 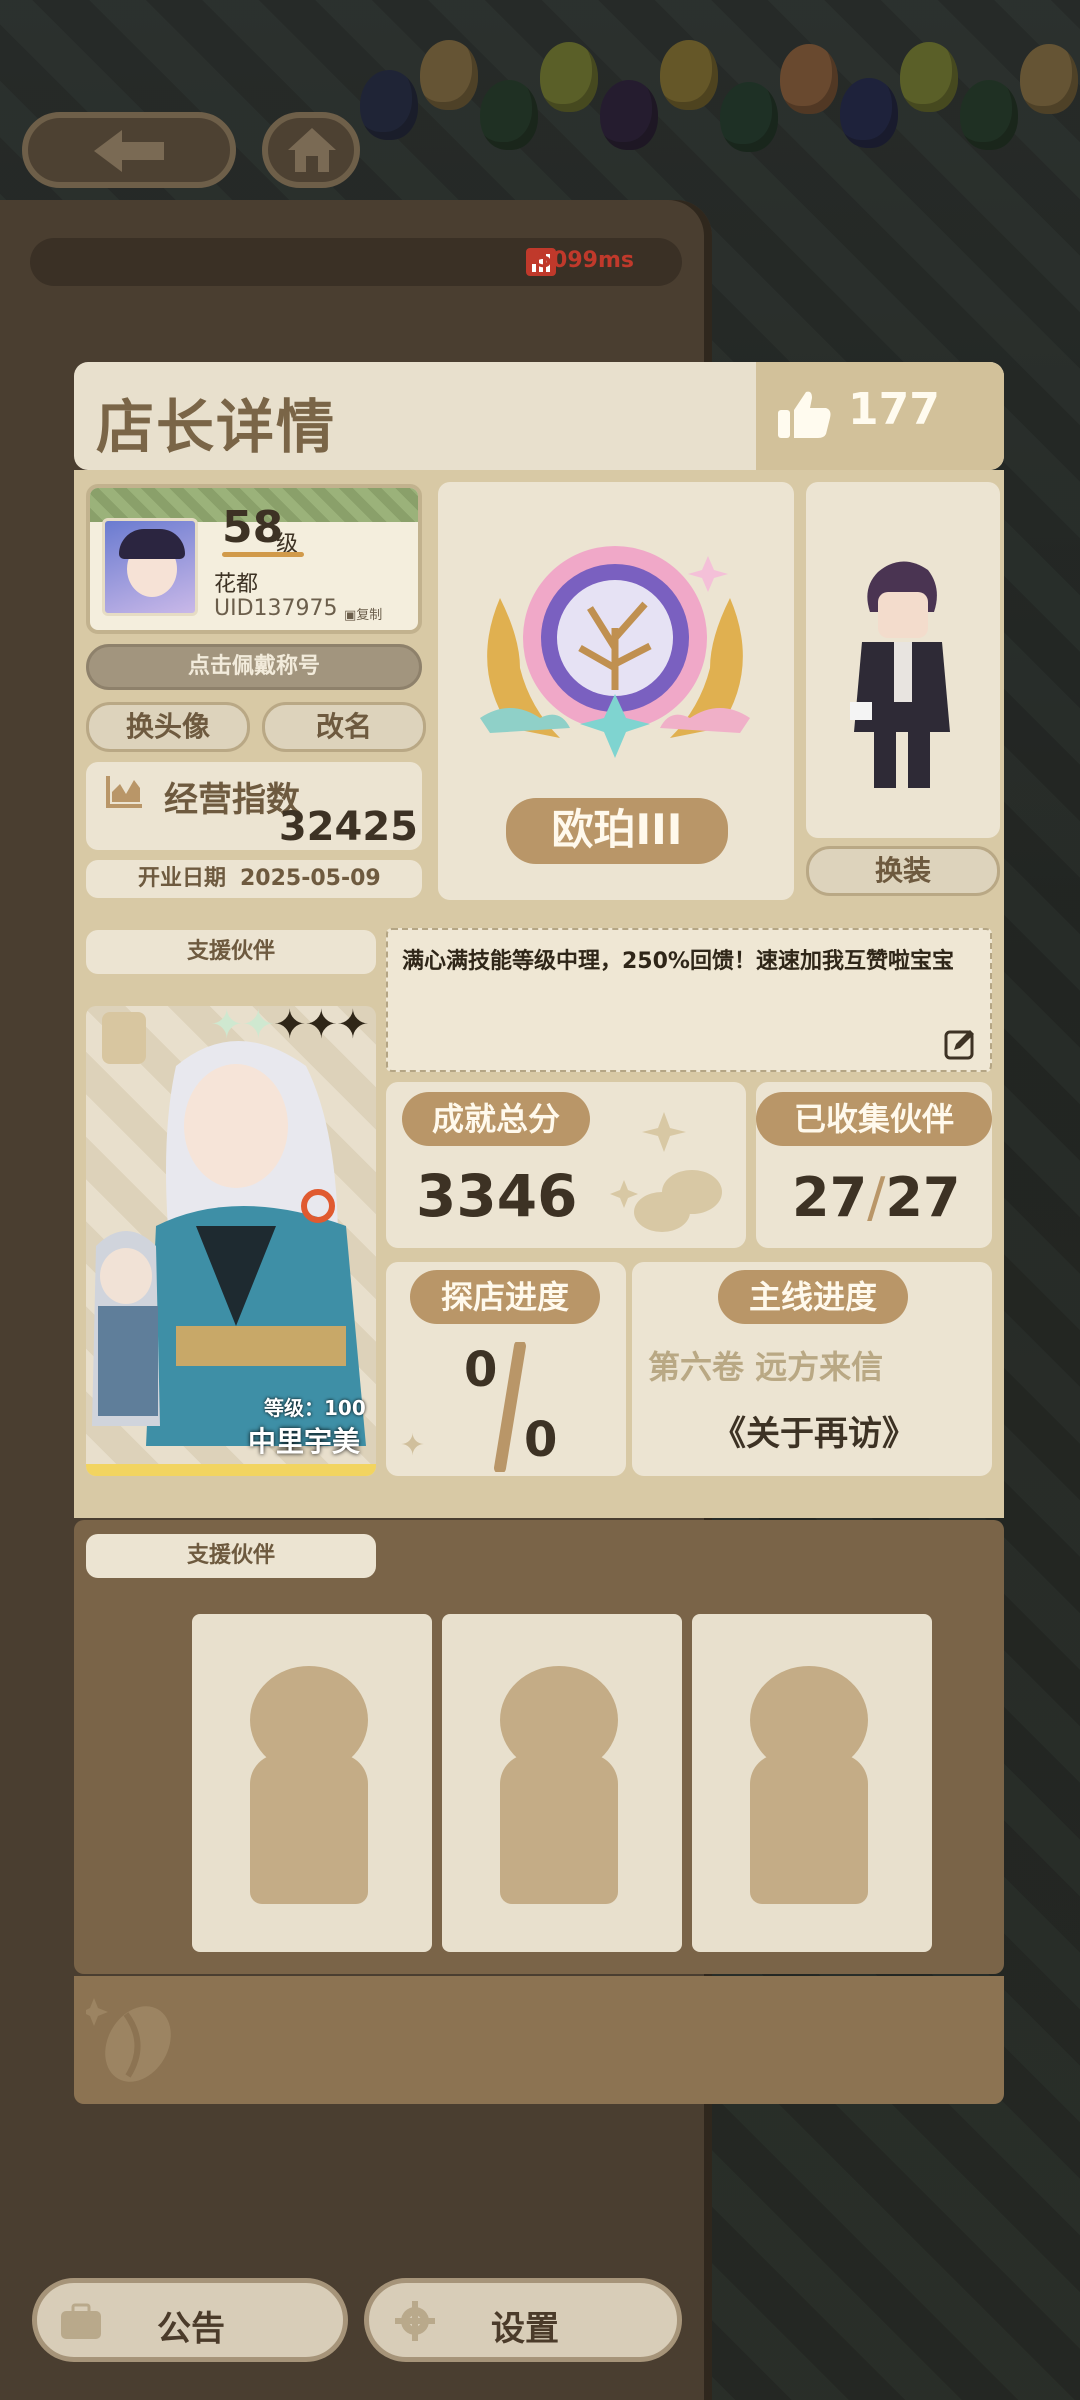 I want to click on arrow-left-icon, so click(x=129, y=151).